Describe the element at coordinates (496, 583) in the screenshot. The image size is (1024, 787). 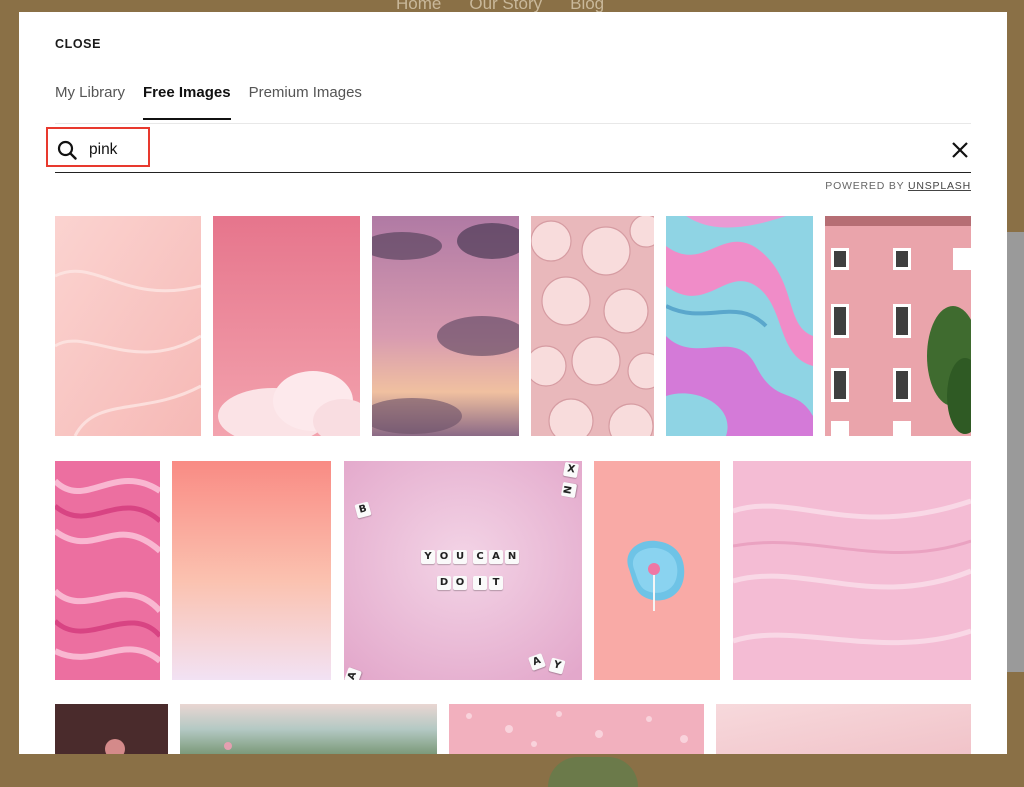
I see `letter-tile: T` at that location.